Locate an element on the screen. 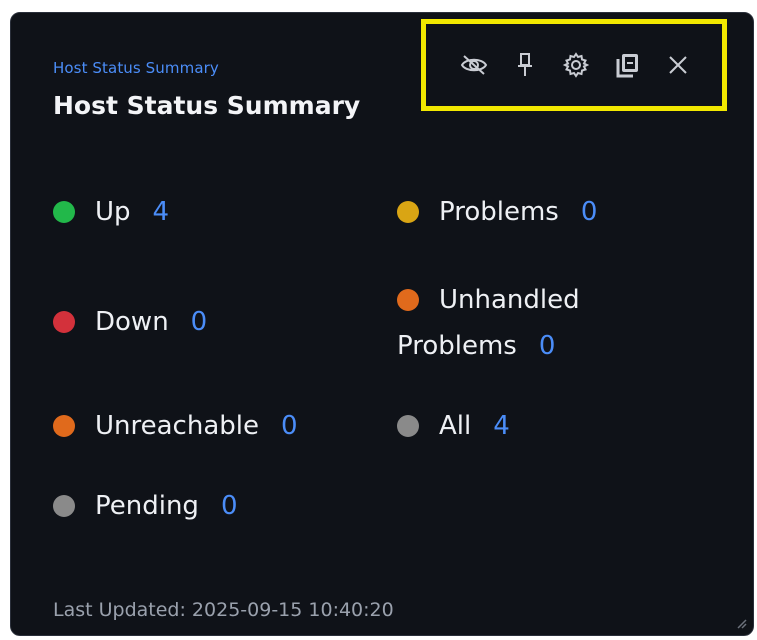 This screenshot has height=640, width=757. gear-icon is located at coordinates (576, 65).